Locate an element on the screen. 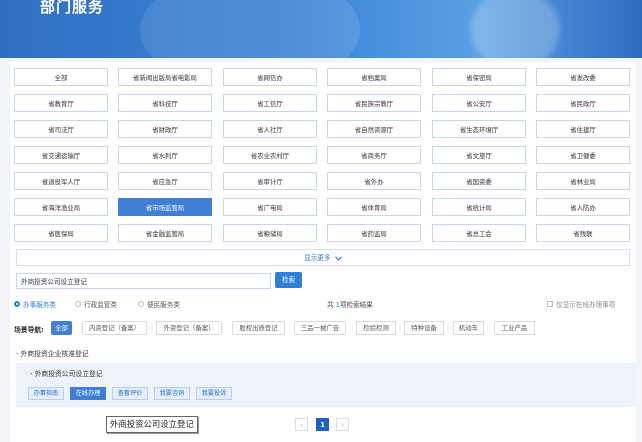 The image size is (642, 442). department-button: 省卫健委 is located at coordinates (583, 155).